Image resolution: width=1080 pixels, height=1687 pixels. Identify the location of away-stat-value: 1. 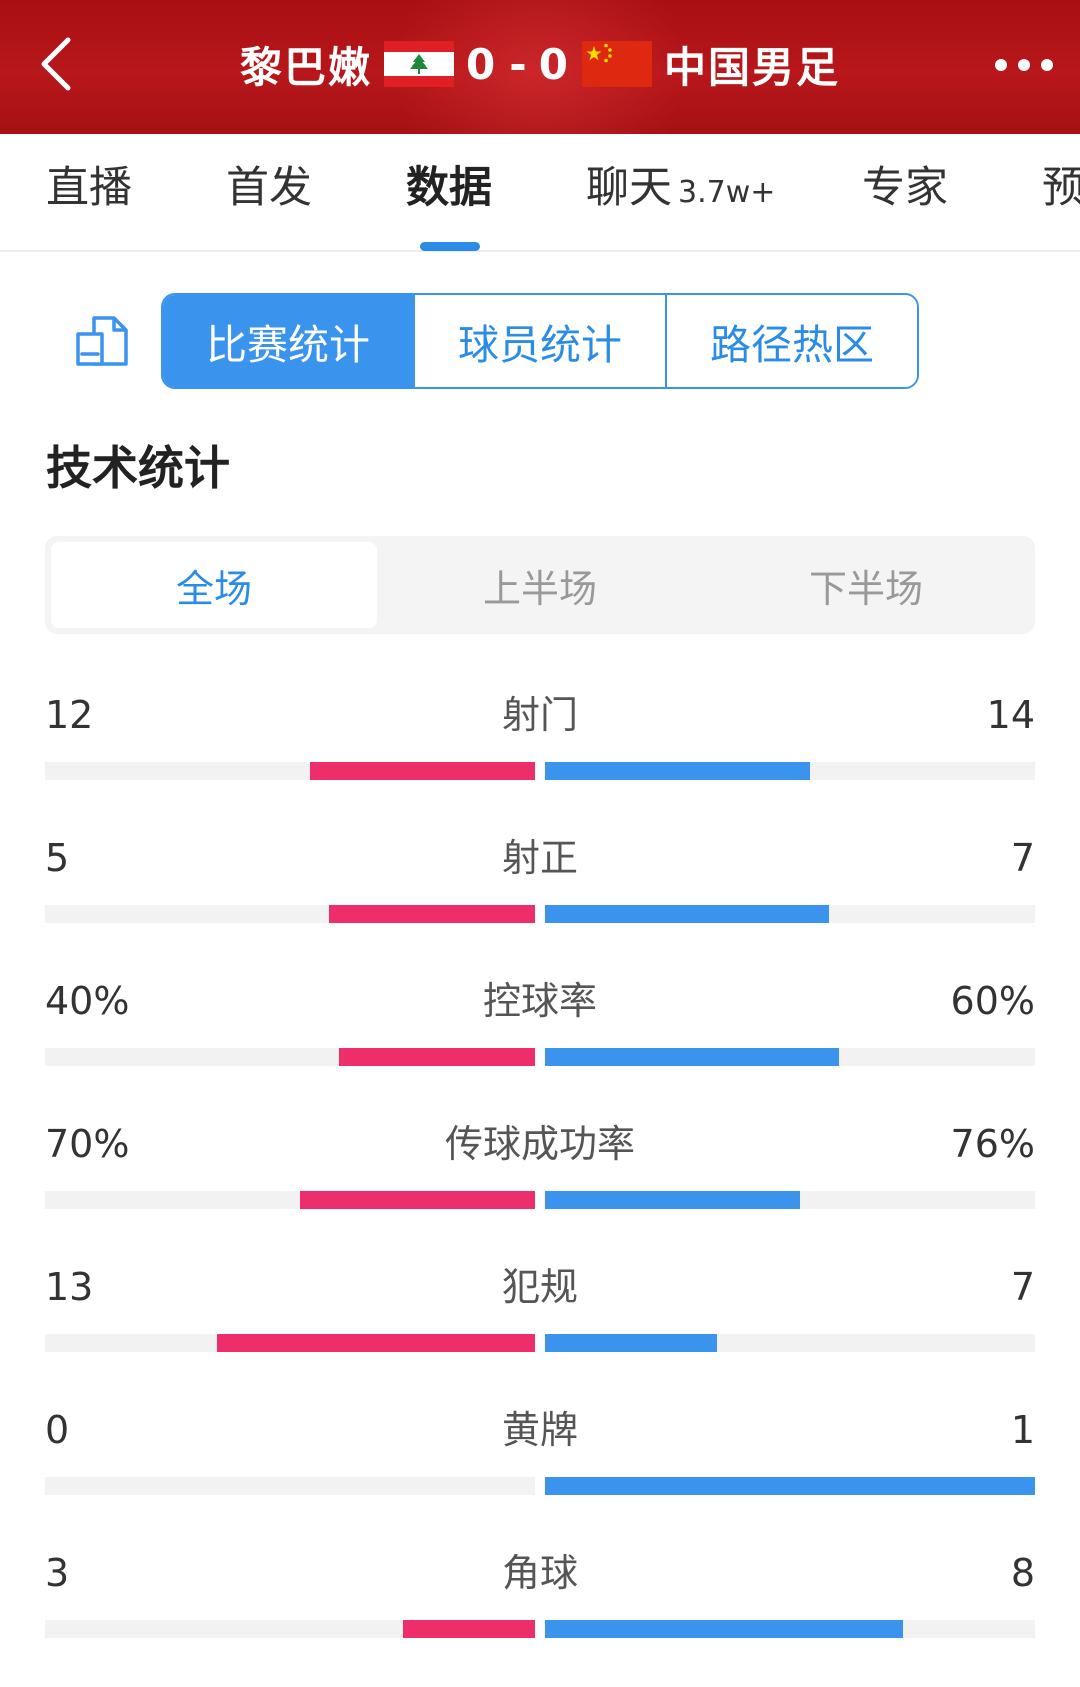
(1022, 1430).